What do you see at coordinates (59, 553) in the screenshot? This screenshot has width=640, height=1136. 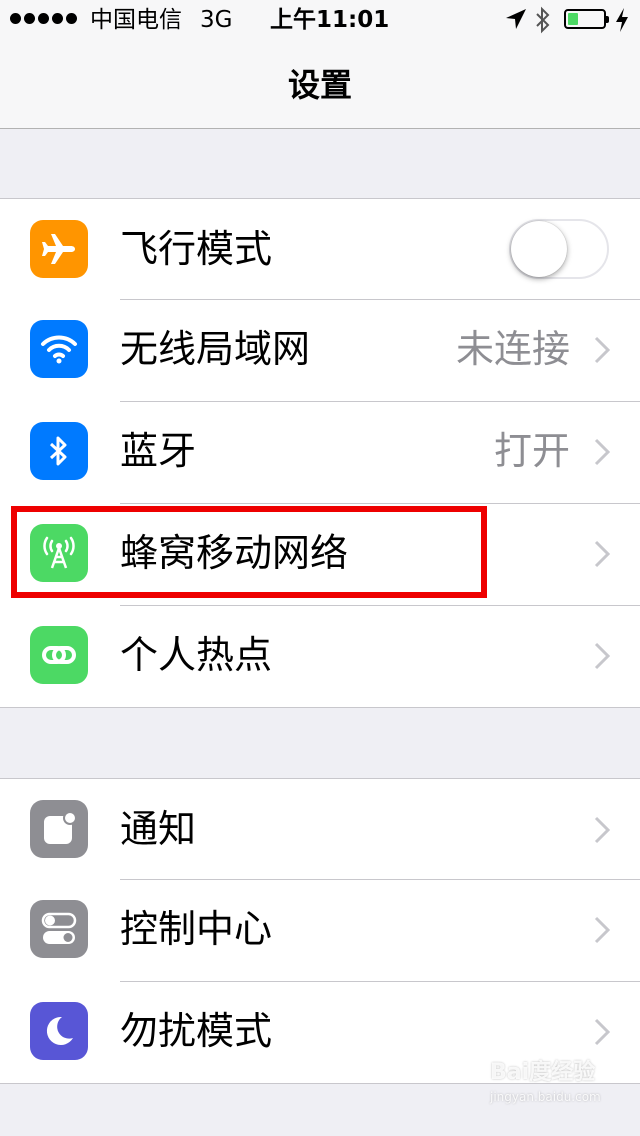 I see `cellular-icon` at bounding box center [59, 553].